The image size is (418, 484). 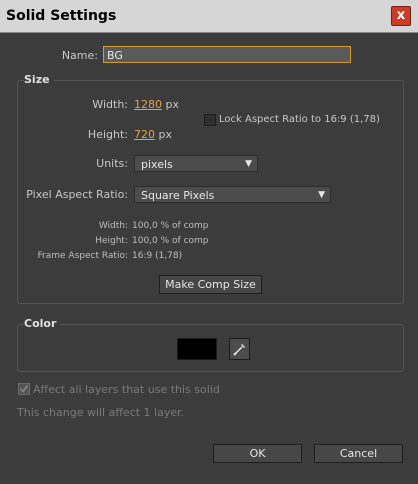 What do you see at coordinates (157, 164) in the screenshot?
I see `units-value: pixels` at bounding box center [157, 164].